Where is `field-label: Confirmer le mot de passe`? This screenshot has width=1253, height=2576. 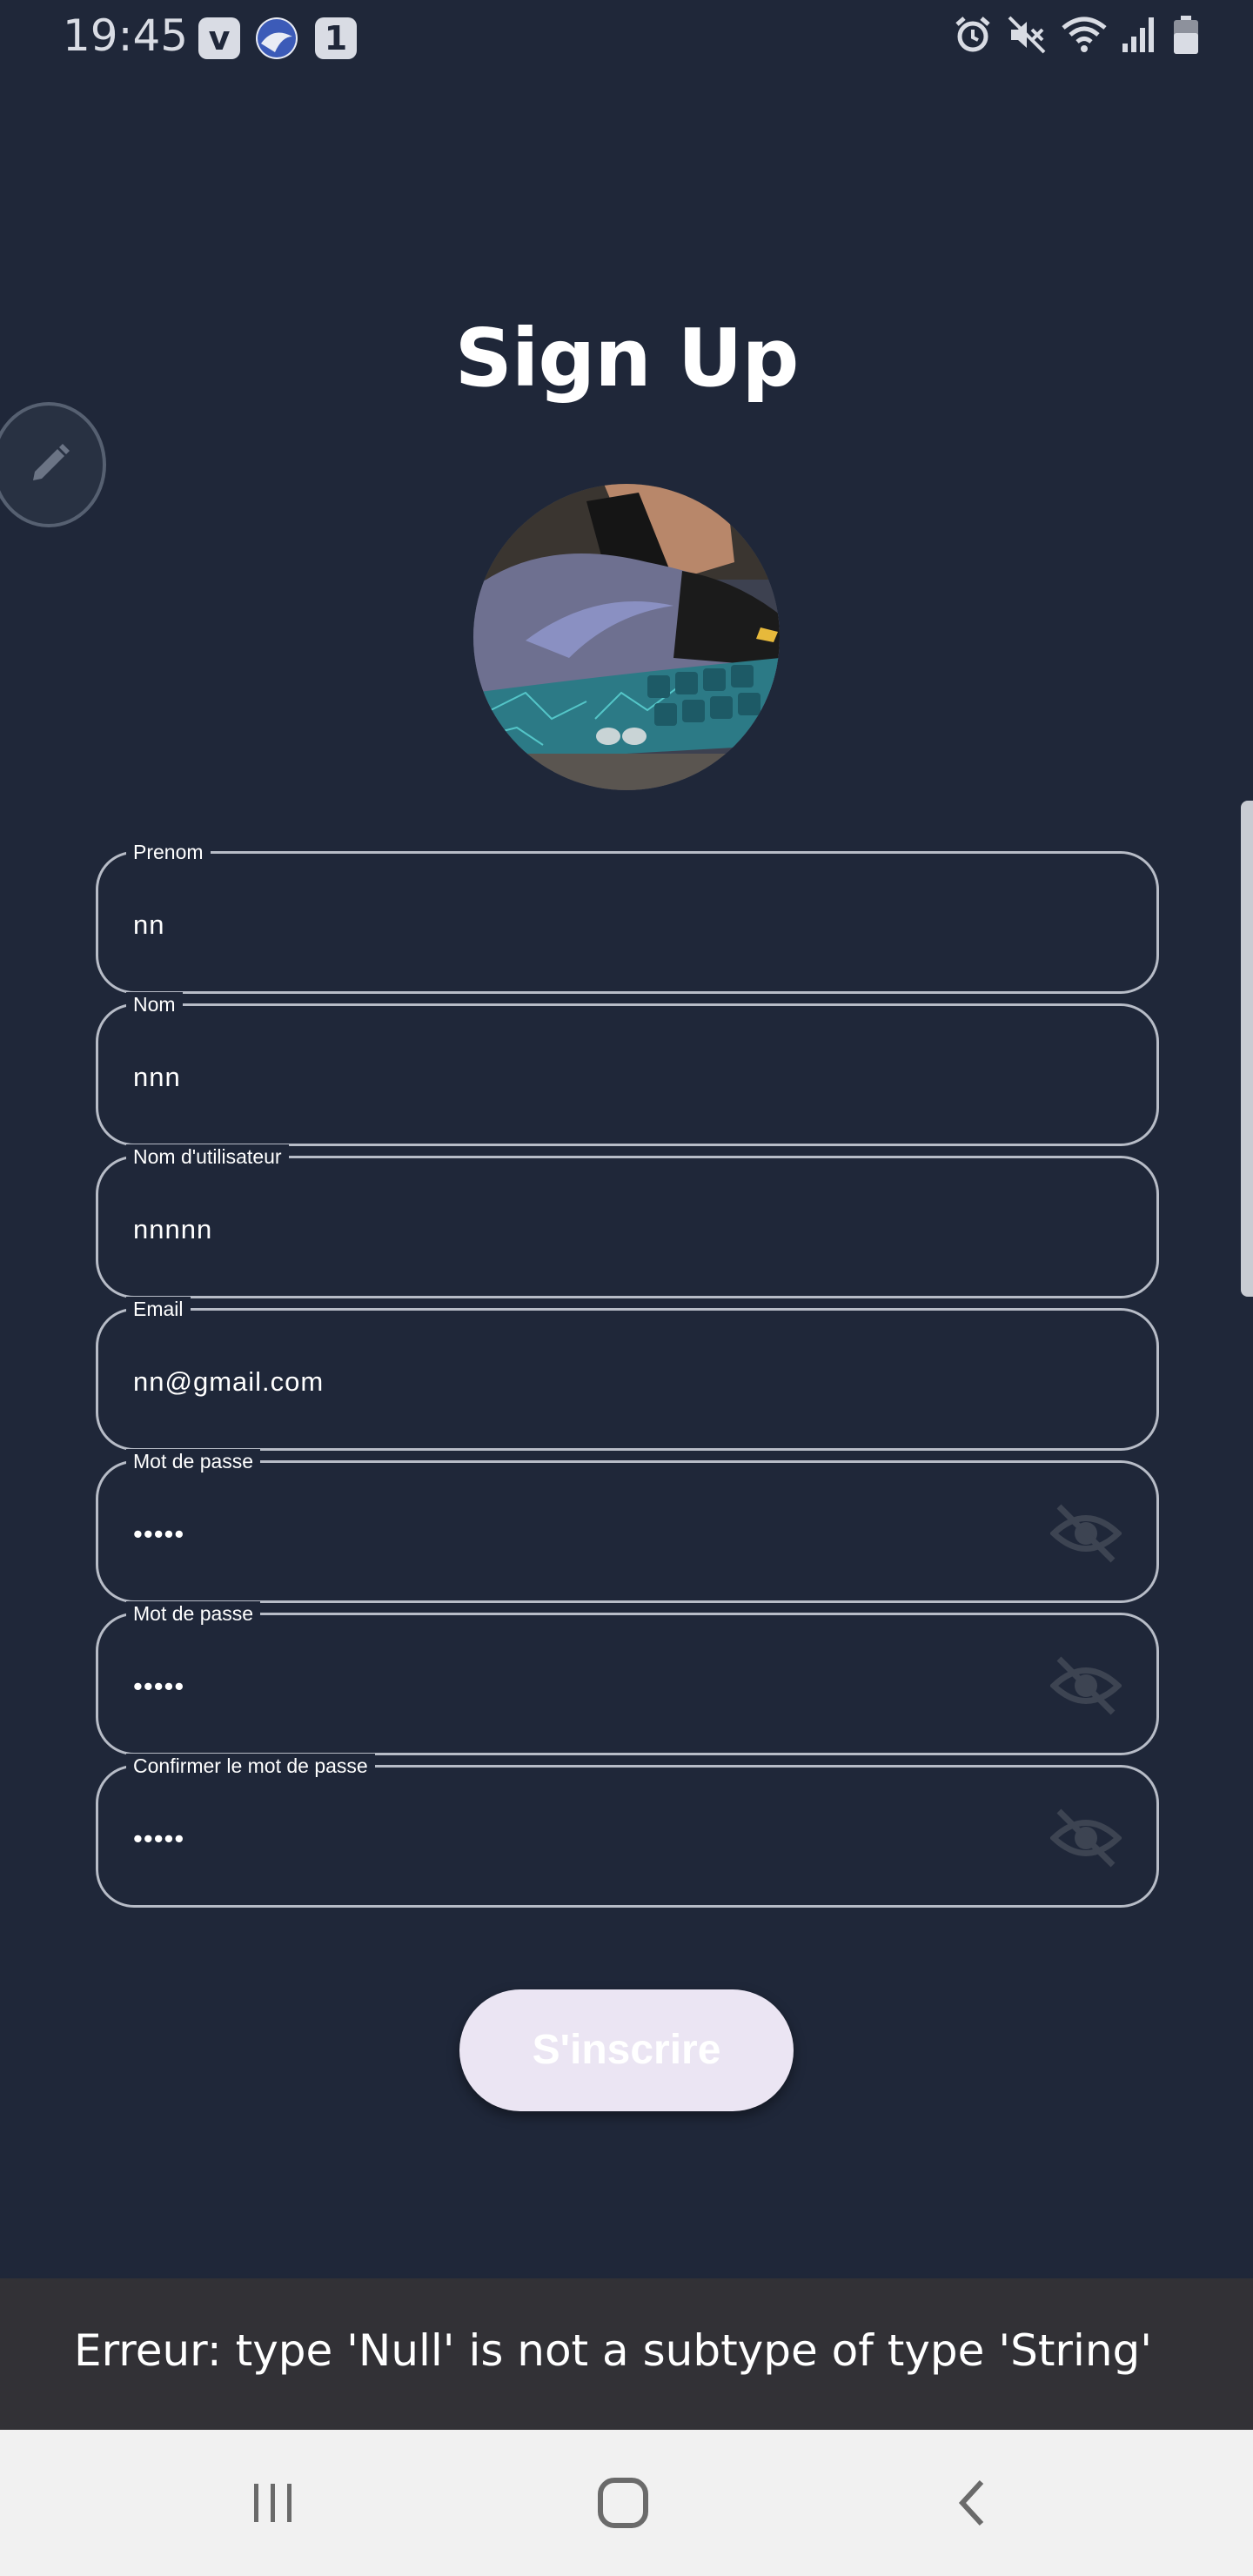
field-label: Confirmer le mot de passe is located at coordinates (250, 1766).